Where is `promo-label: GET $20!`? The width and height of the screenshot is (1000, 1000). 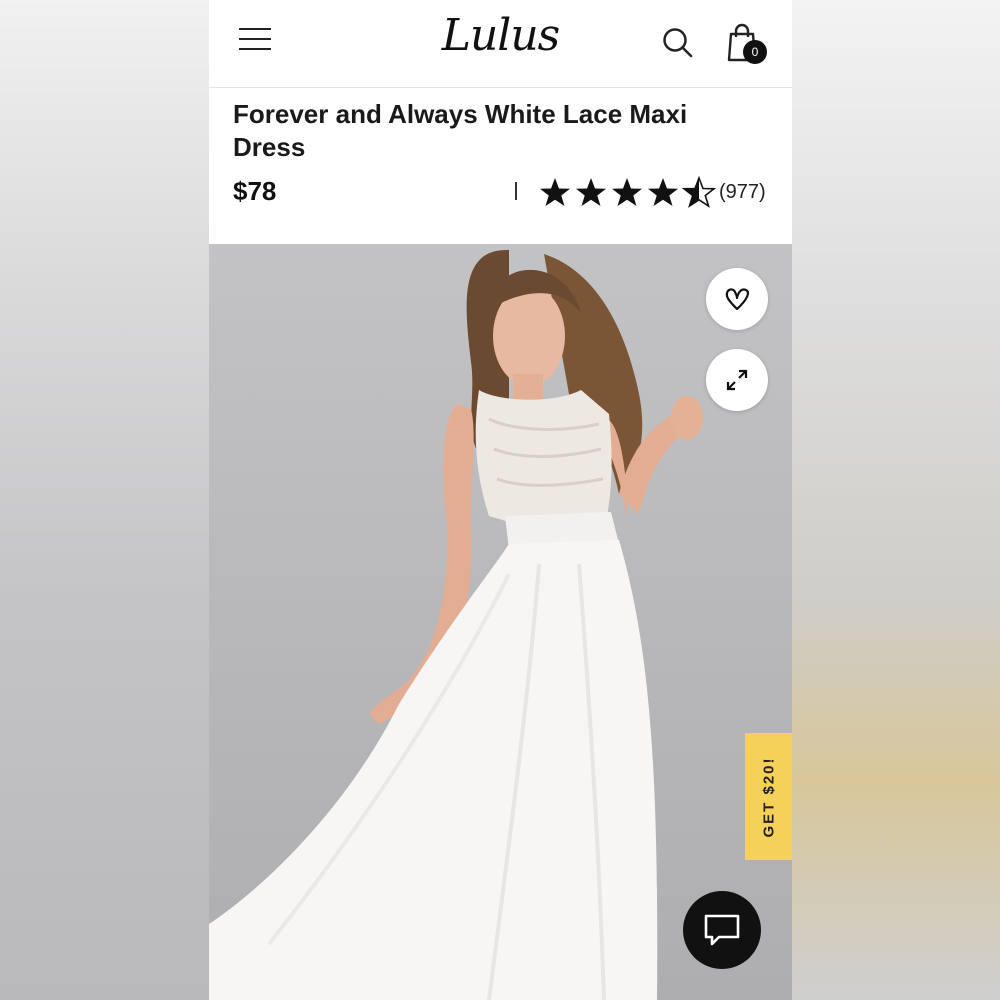
promo-label: GET $20! is located at coordinates (768, 796).